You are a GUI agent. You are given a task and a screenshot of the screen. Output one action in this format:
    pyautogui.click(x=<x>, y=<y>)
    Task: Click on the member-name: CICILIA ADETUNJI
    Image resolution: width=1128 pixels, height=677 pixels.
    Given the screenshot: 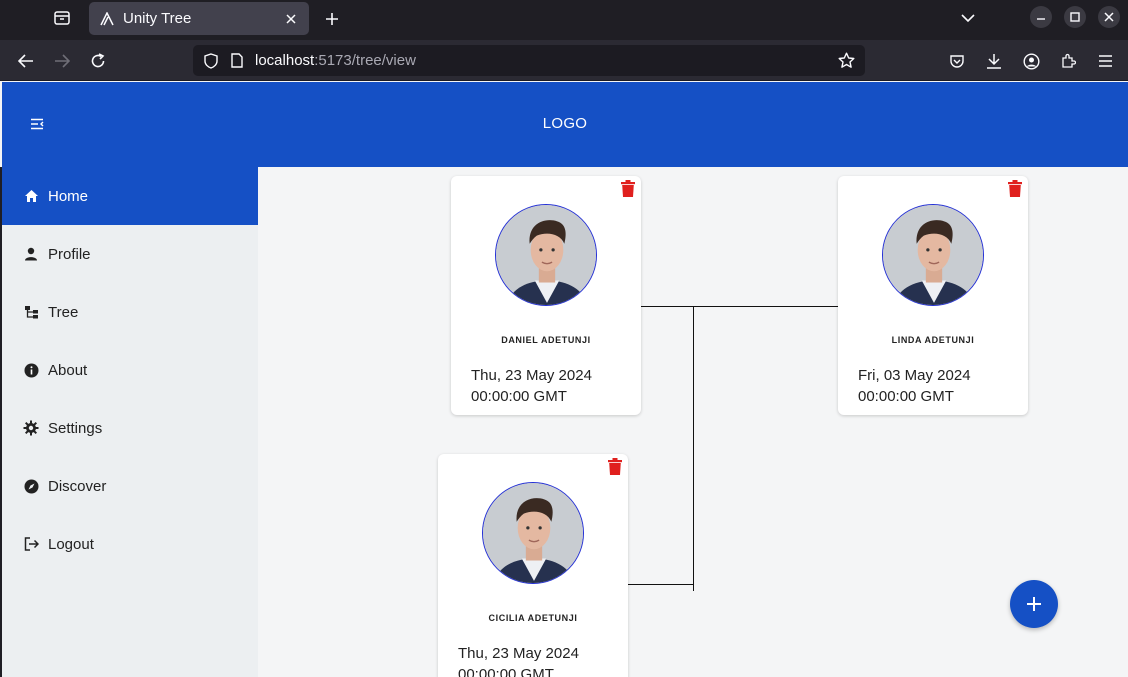 What is the action you would take?
    pyautogui.click(x=533, y=618)
    